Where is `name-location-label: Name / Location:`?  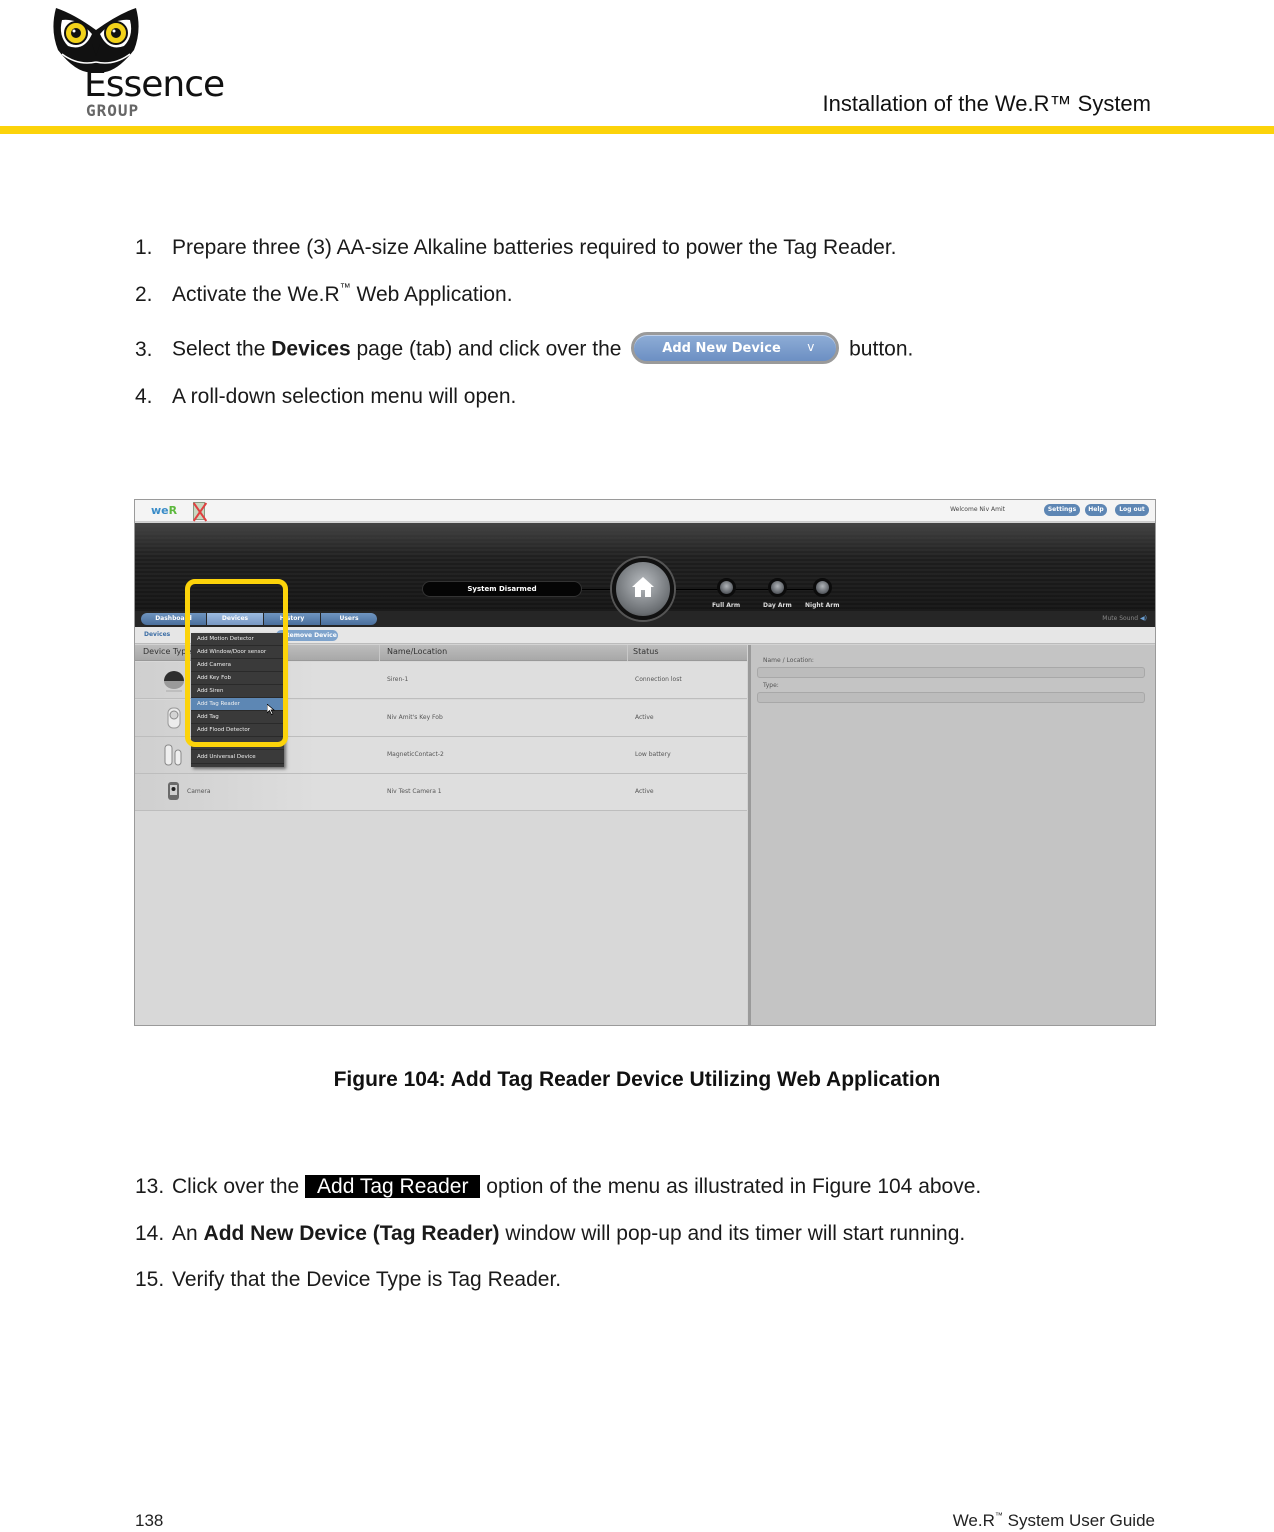 name-location-label: Name / Location: is located at coordinates (788, 660).